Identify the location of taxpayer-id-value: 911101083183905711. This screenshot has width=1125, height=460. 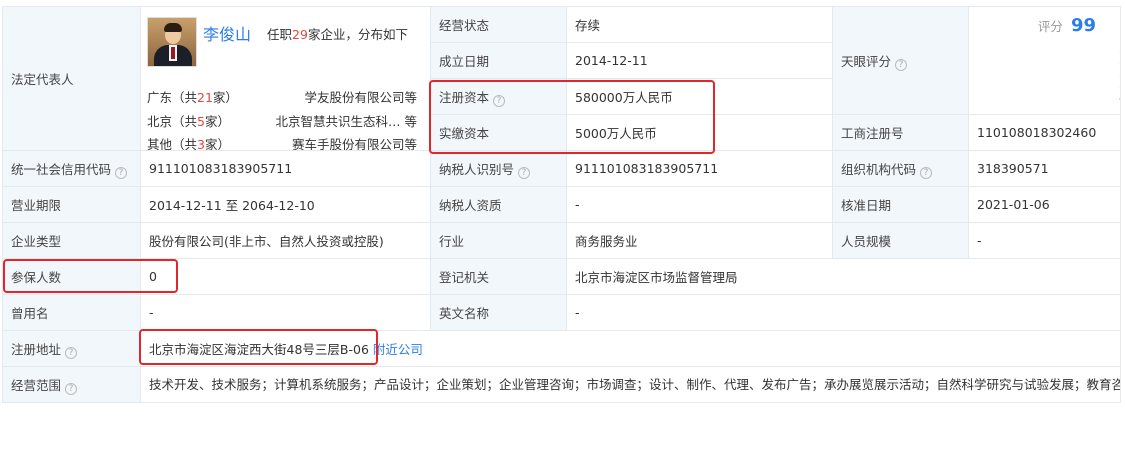
(699, 168).